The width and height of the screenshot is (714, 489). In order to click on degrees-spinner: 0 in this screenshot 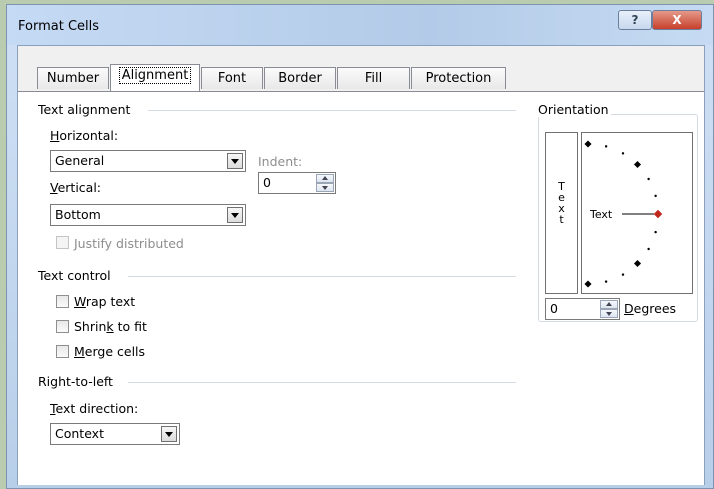, I will do `click(582, 309)`.